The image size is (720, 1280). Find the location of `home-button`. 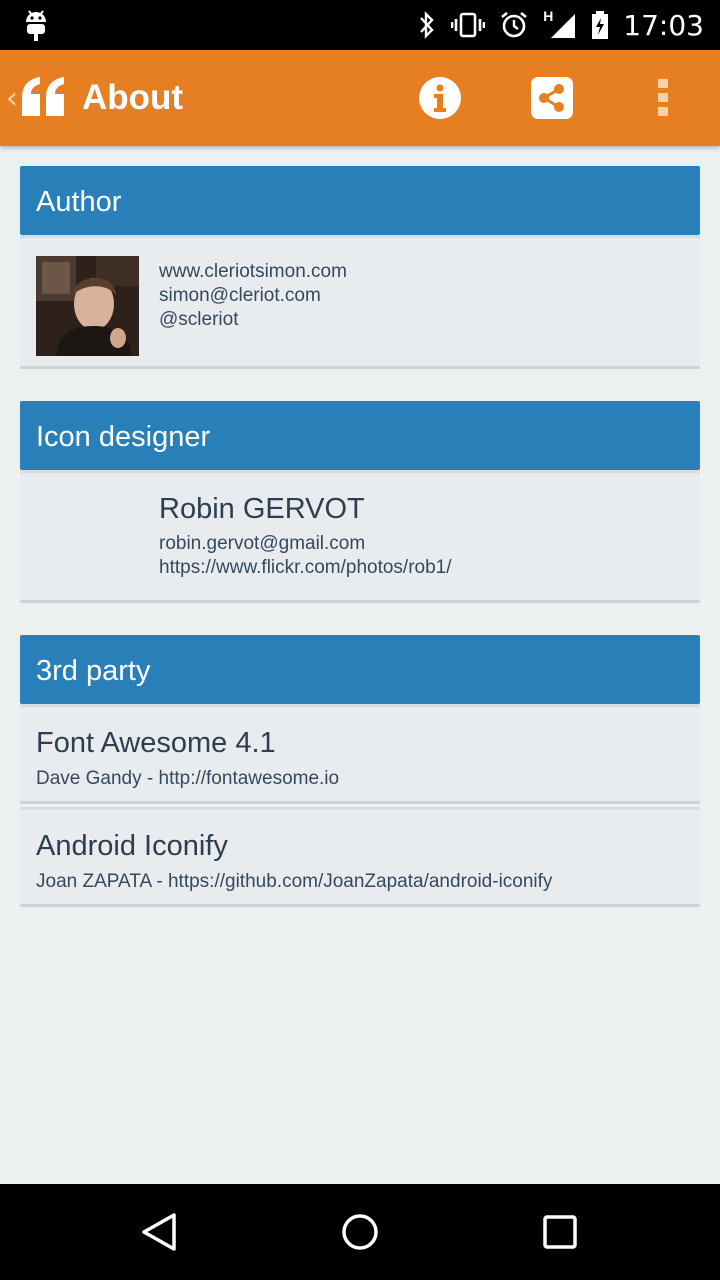

home-button is located at coordinates (360, 1232).